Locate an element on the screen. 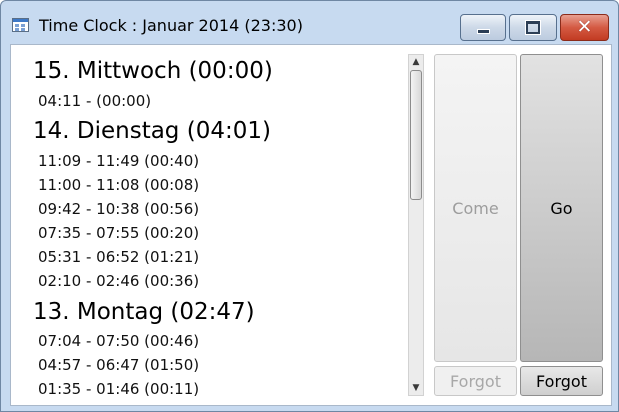 This screenshot has height=412, width=619. forgot-go-button: Forgot is located at coordinates (561, 381).